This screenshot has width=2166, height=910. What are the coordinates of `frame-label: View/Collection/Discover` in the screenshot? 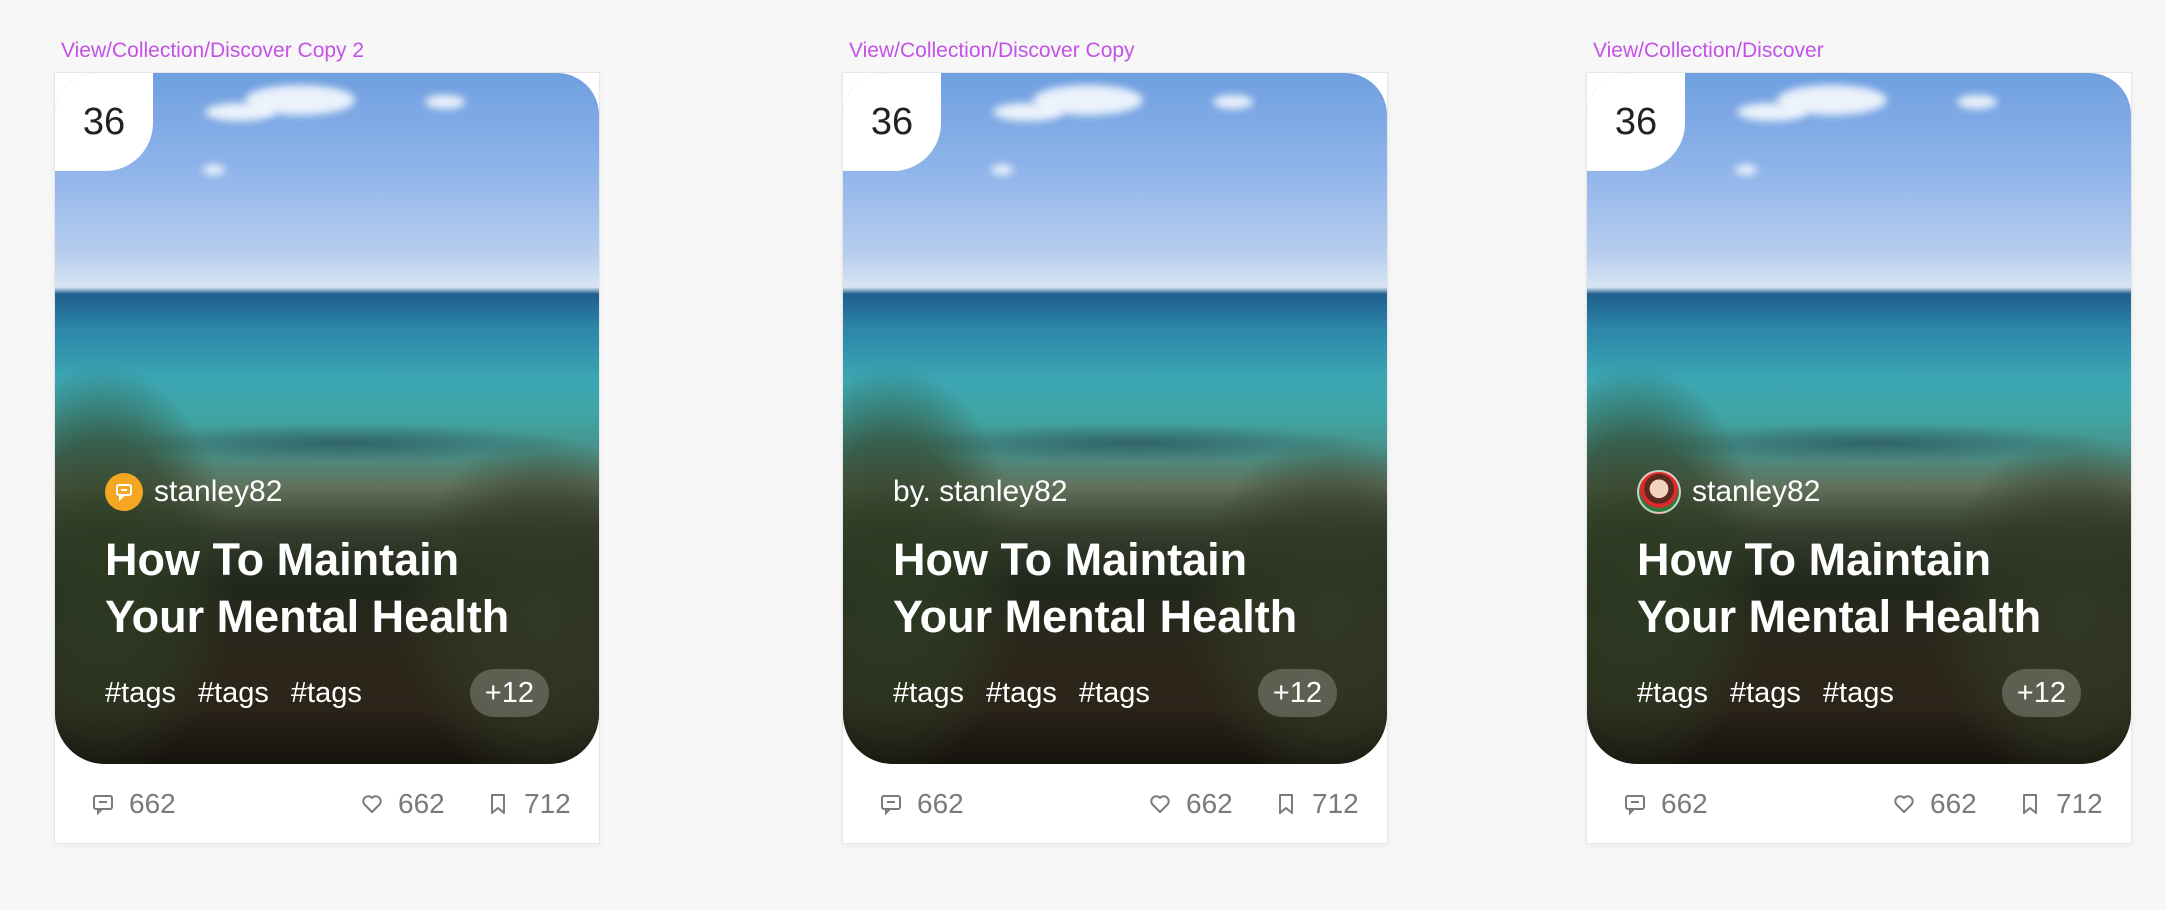 It's located at (1708, 50).